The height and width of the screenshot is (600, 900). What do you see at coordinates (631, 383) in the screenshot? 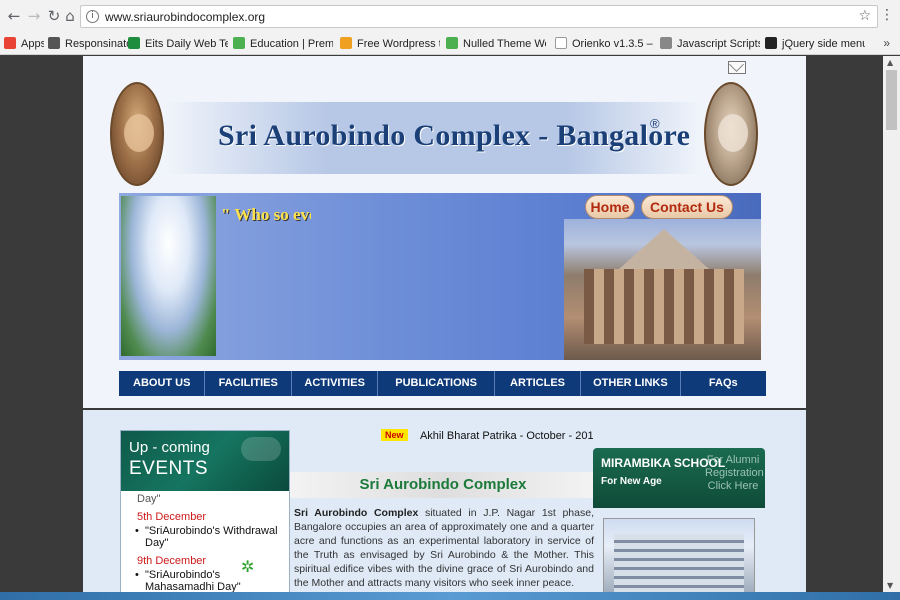
I see `menu-other-links: OTHER LINKS` at bounding box center [631, 383].